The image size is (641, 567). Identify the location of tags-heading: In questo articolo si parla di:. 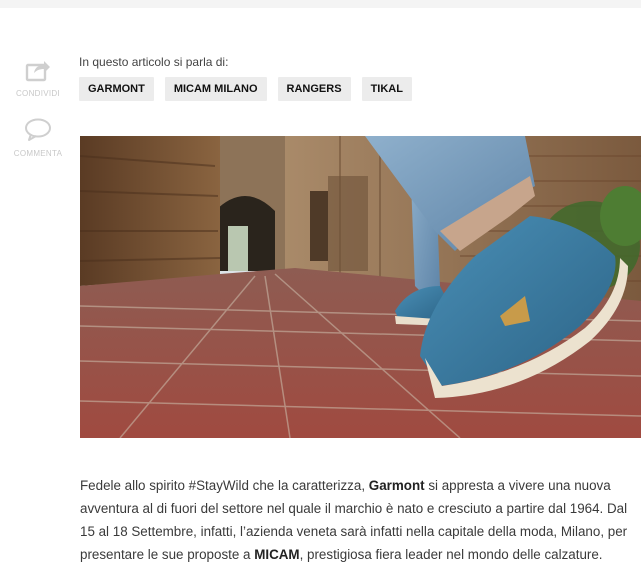
(154, 62).